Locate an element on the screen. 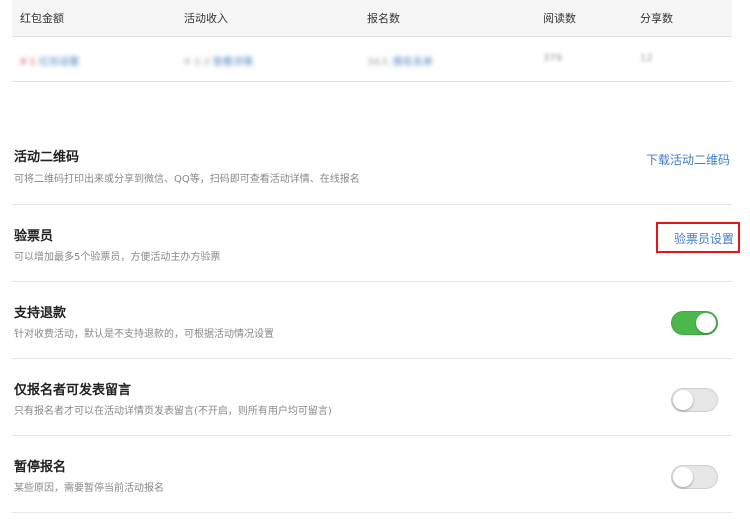  amount-value: ¥ 1 is located at coordinates (28, 62).